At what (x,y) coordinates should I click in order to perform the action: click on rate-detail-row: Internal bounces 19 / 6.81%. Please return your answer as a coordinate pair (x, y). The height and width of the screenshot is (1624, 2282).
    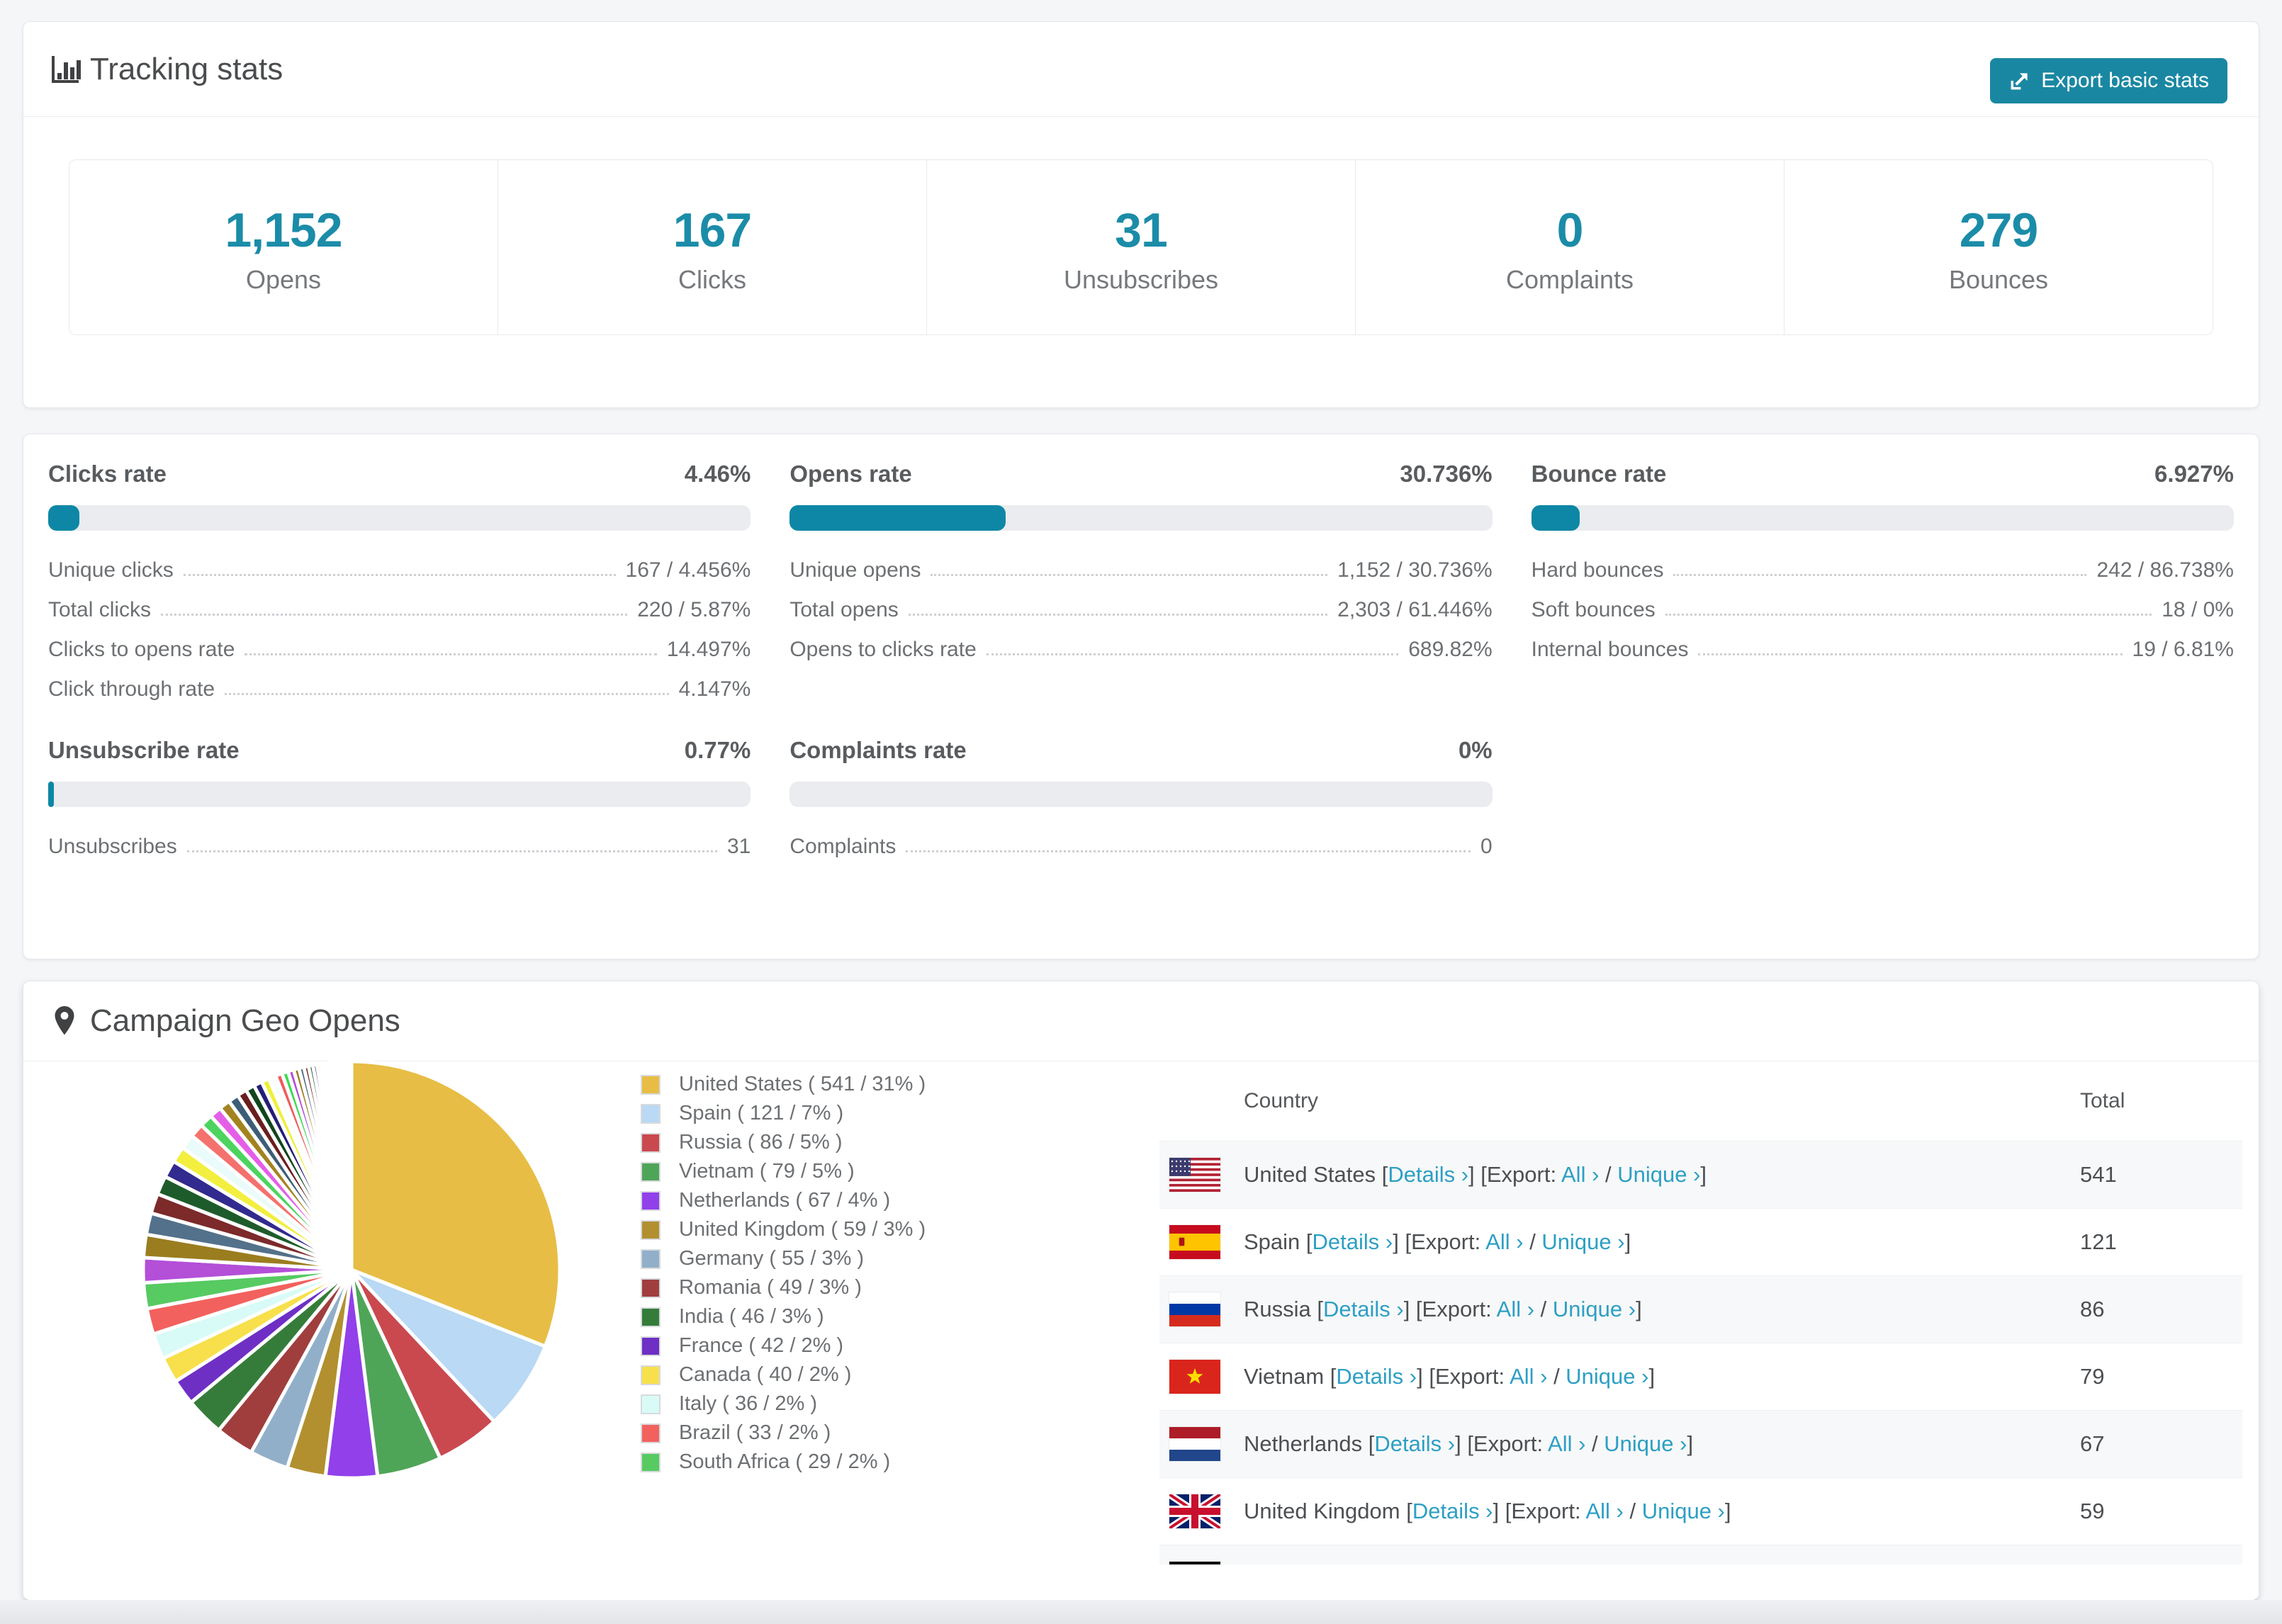
    Looking at the image, I should click on (1882, 649).